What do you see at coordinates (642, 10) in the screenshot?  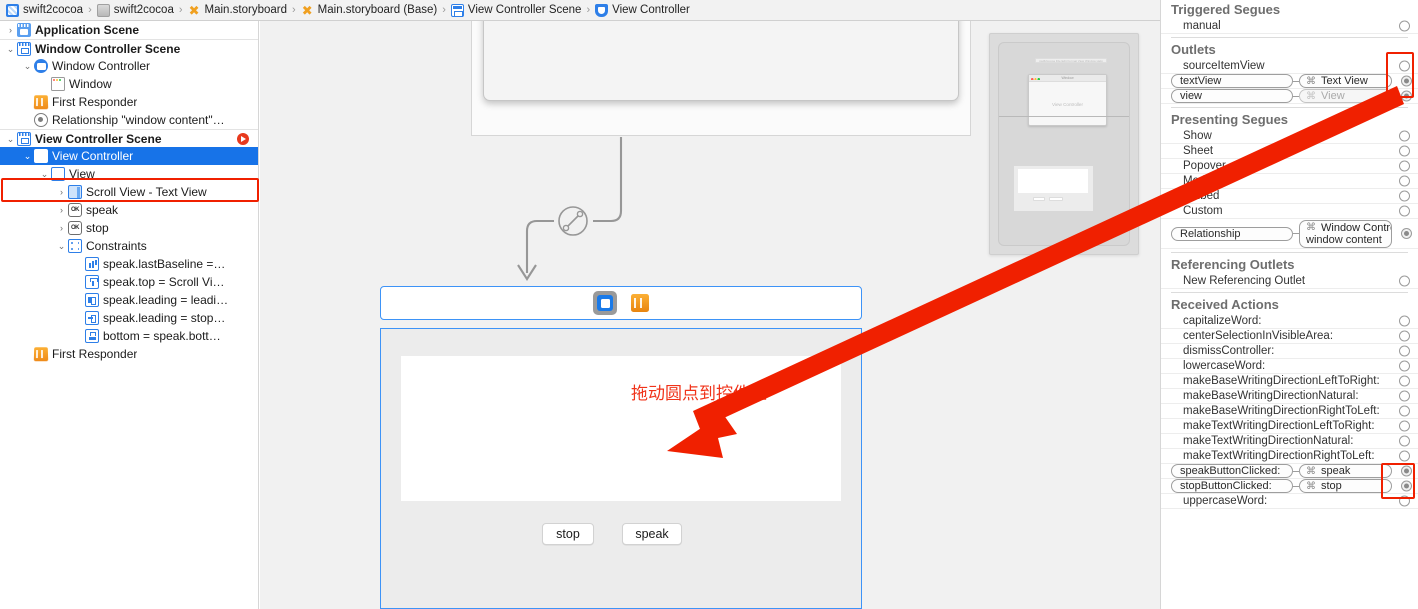 I see `breadcrumb-item-view-controller: View Controller` at bounding box center [642, 10].